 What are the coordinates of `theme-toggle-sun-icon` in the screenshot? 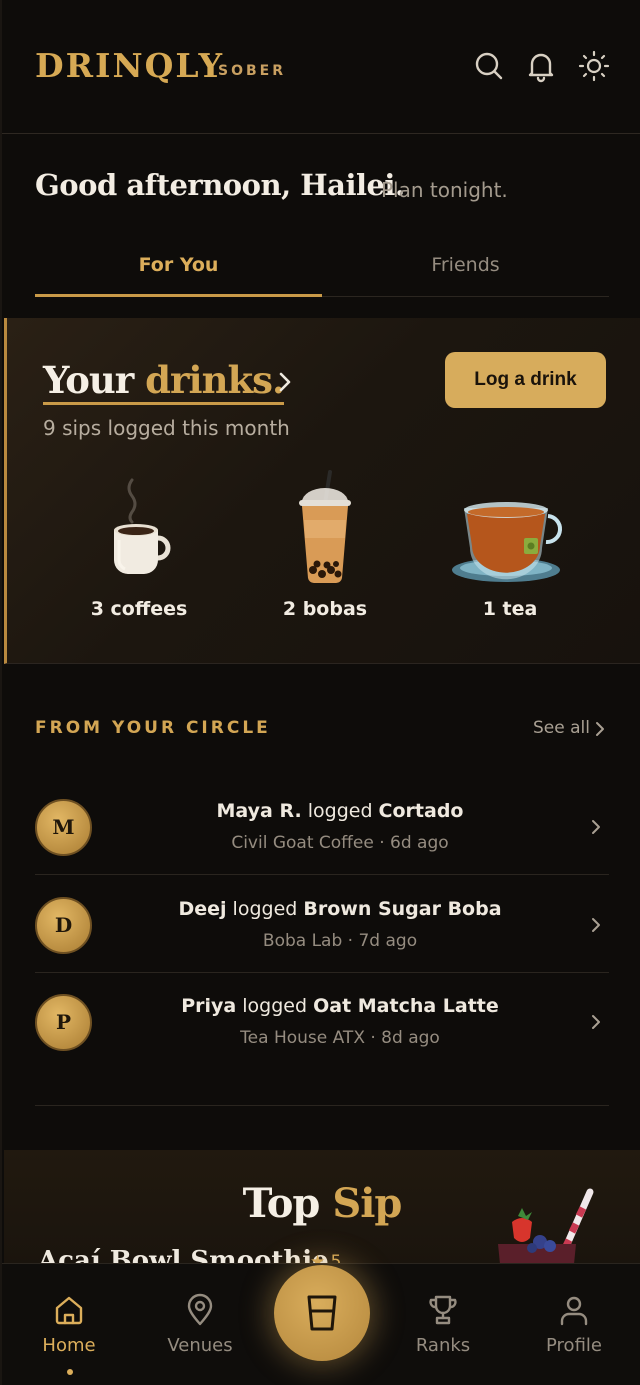 It's located at (594, 66).